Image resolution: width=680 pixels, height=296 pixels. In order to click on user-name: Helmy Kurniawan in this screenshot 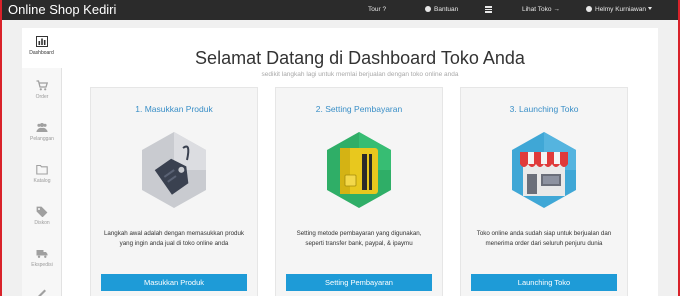, I will do `click(620, 9)`.